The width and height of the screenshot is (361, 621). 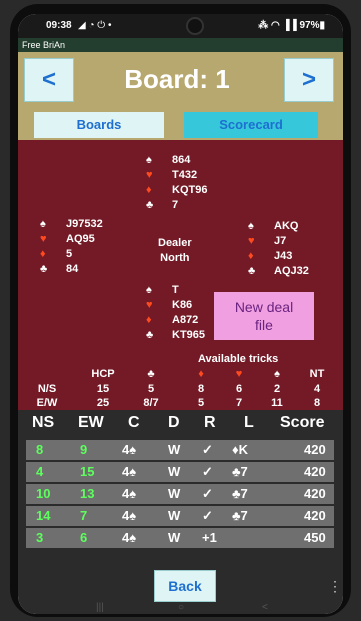 I want to click on west-diamonds: 5, so click(x=69, y=254).